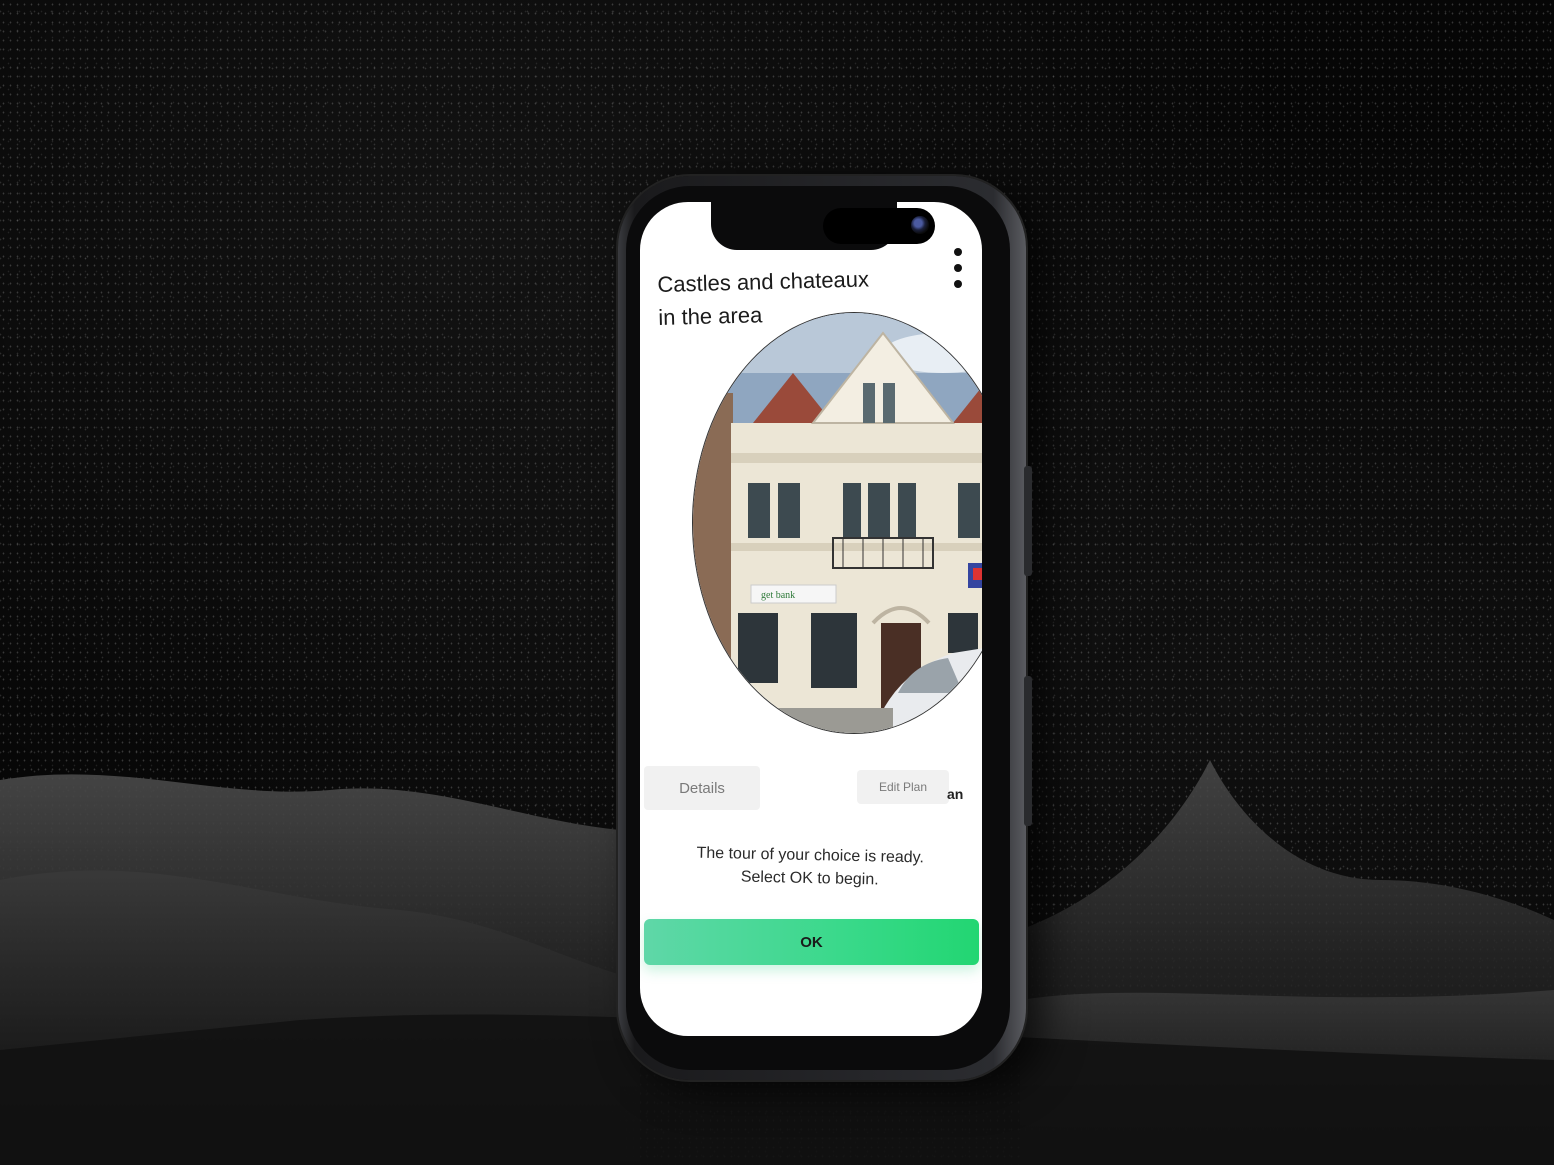 The height and width of the screenshot is (1165, 1554). I want to click on title-line-1: Castles and chateaux, so click(763, 281).